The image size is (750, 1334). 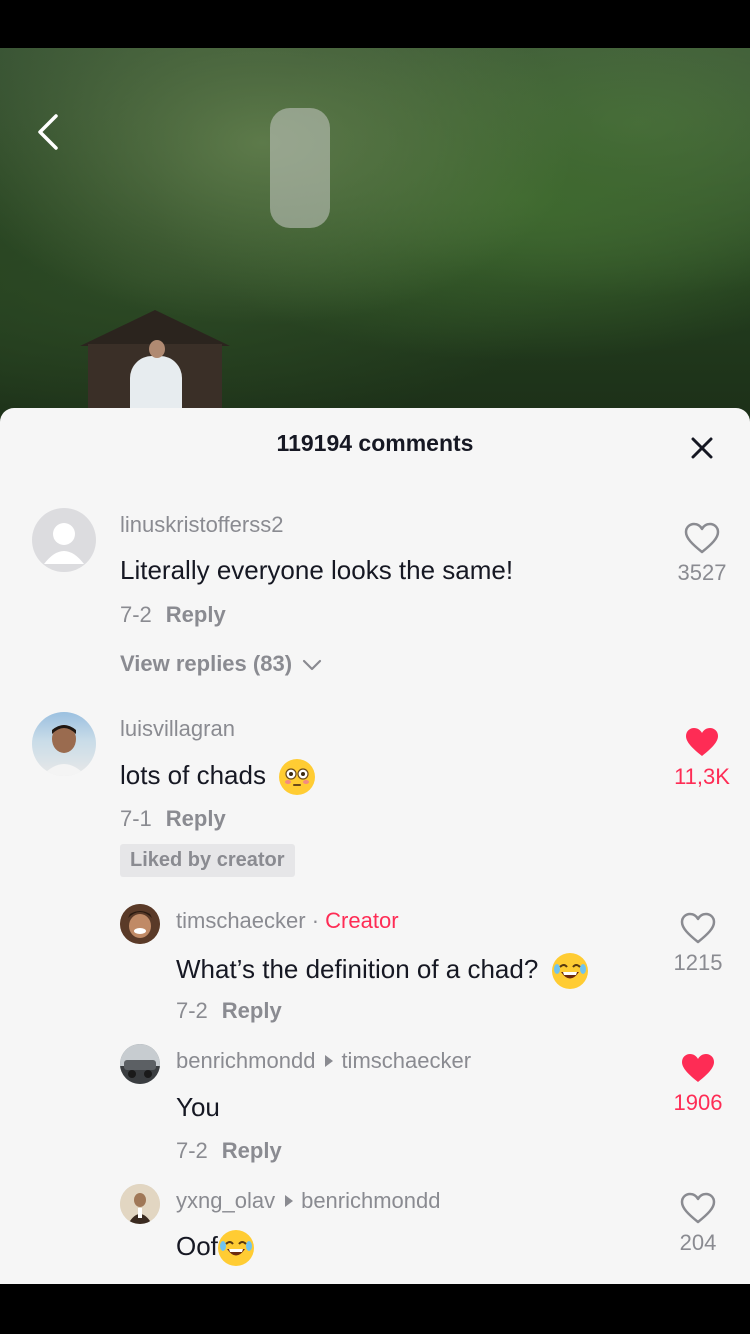 I want to click on comment-text: lots of chads, so click(x=218, y=777).